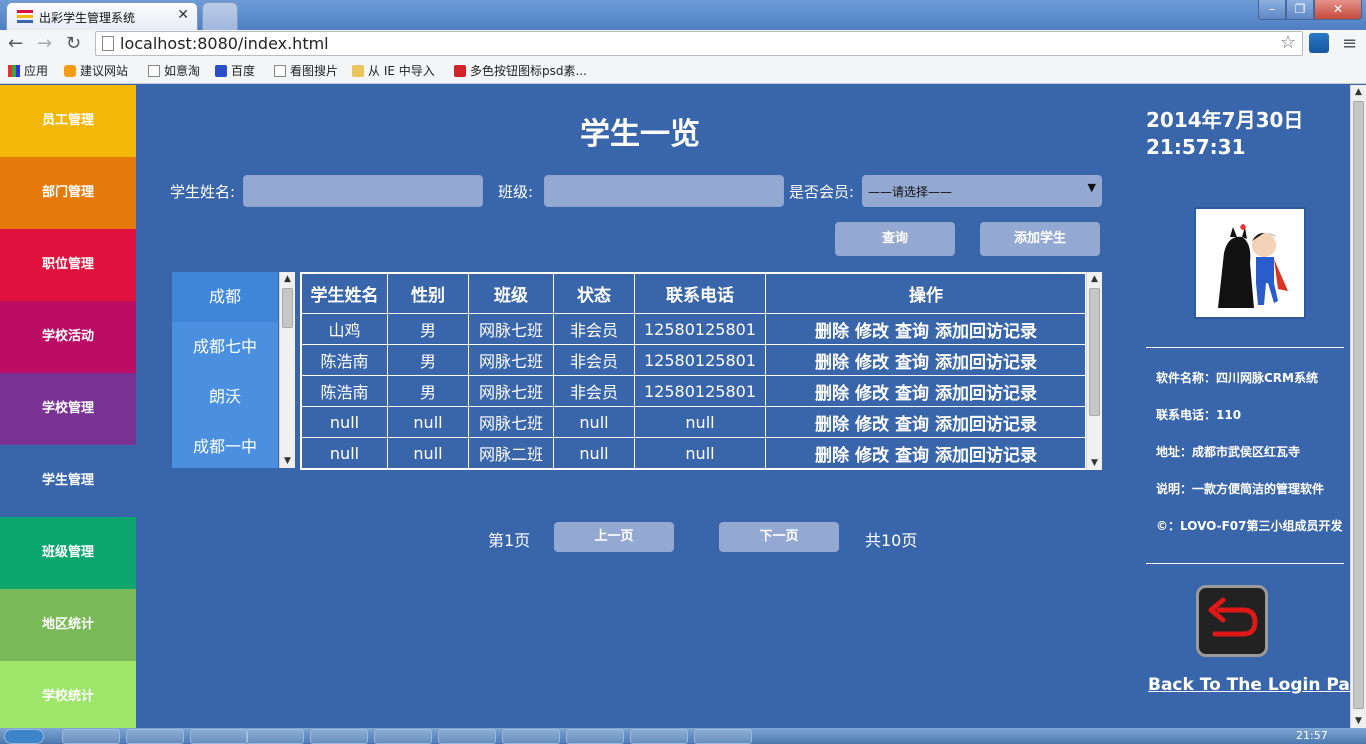 This screenshot has width=1366, height=744. What do you see at coordinates (344, 391) in the screenshot?
I see `cell-name: 陈浩南` at bounding box center [344, 391].